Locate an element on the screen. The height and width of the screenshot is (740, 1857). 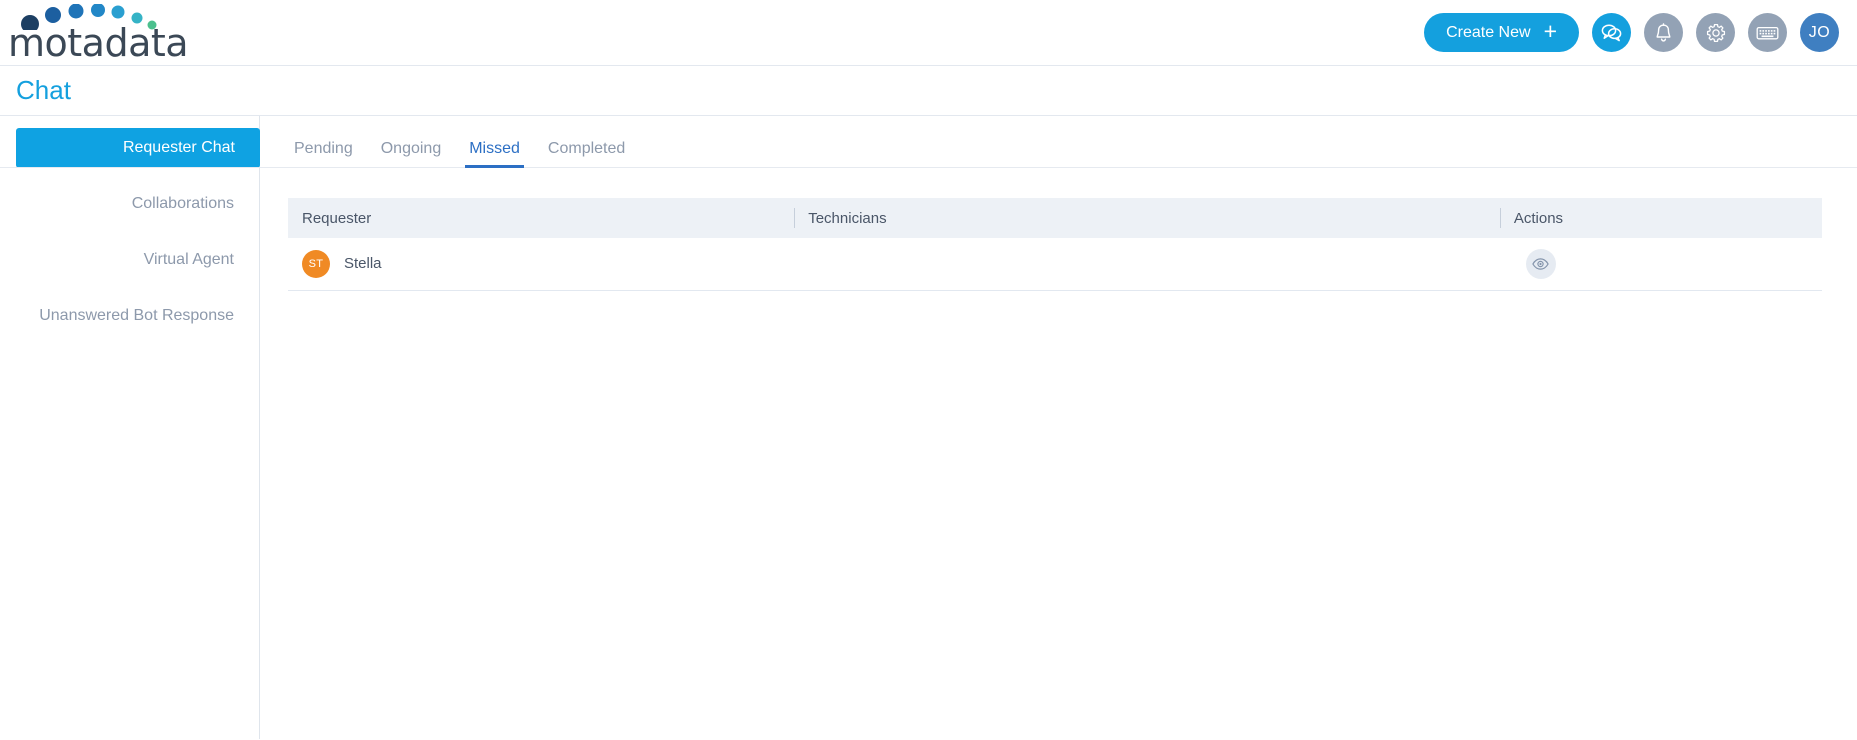
tab-label: Ongoing is located at coordinates (411, 148).